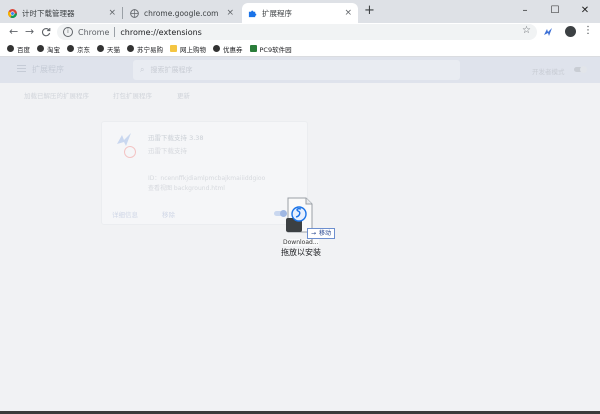 This screenshot has height=414, width=600. What do you see at coordinates (150, 49) in the screenshot?
I see `bookmark-label: 苏宁易购` at bounding box center [150, 49].